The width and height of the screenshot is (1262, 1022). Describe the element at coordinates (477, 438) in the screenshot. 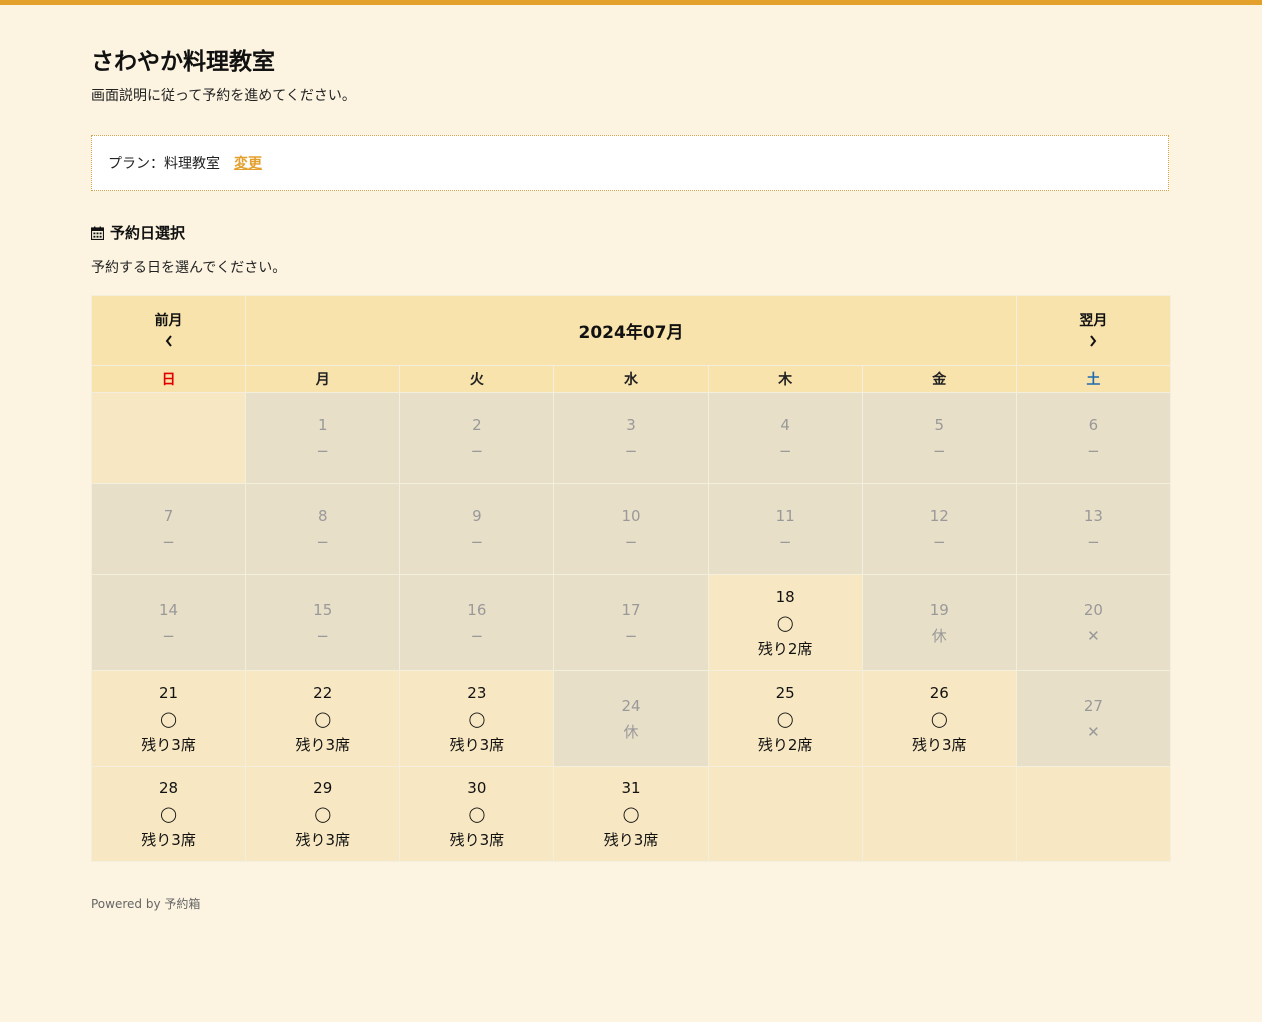

I see `calendar-day-cell: 2−` at that location.